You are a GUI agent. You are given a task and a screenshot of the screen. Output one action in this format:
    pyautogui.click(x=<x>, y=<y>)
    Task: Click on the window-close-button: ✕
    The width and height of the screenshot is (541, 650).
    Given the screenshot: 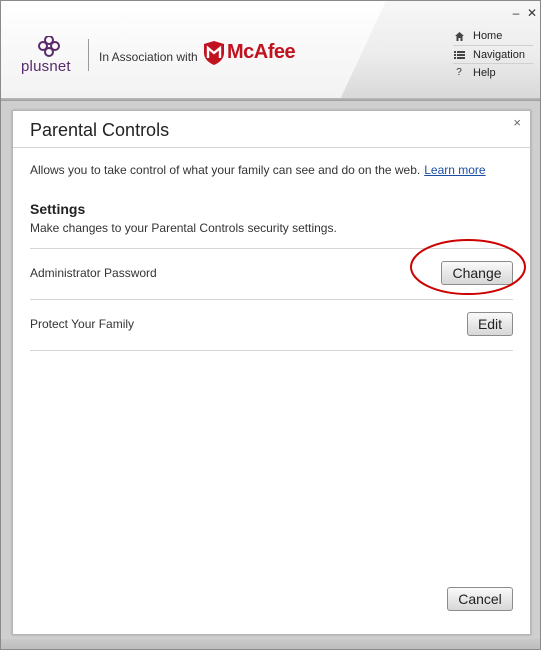 What is the action you would take?
    pyautogui.click(x=532, y=13)
    